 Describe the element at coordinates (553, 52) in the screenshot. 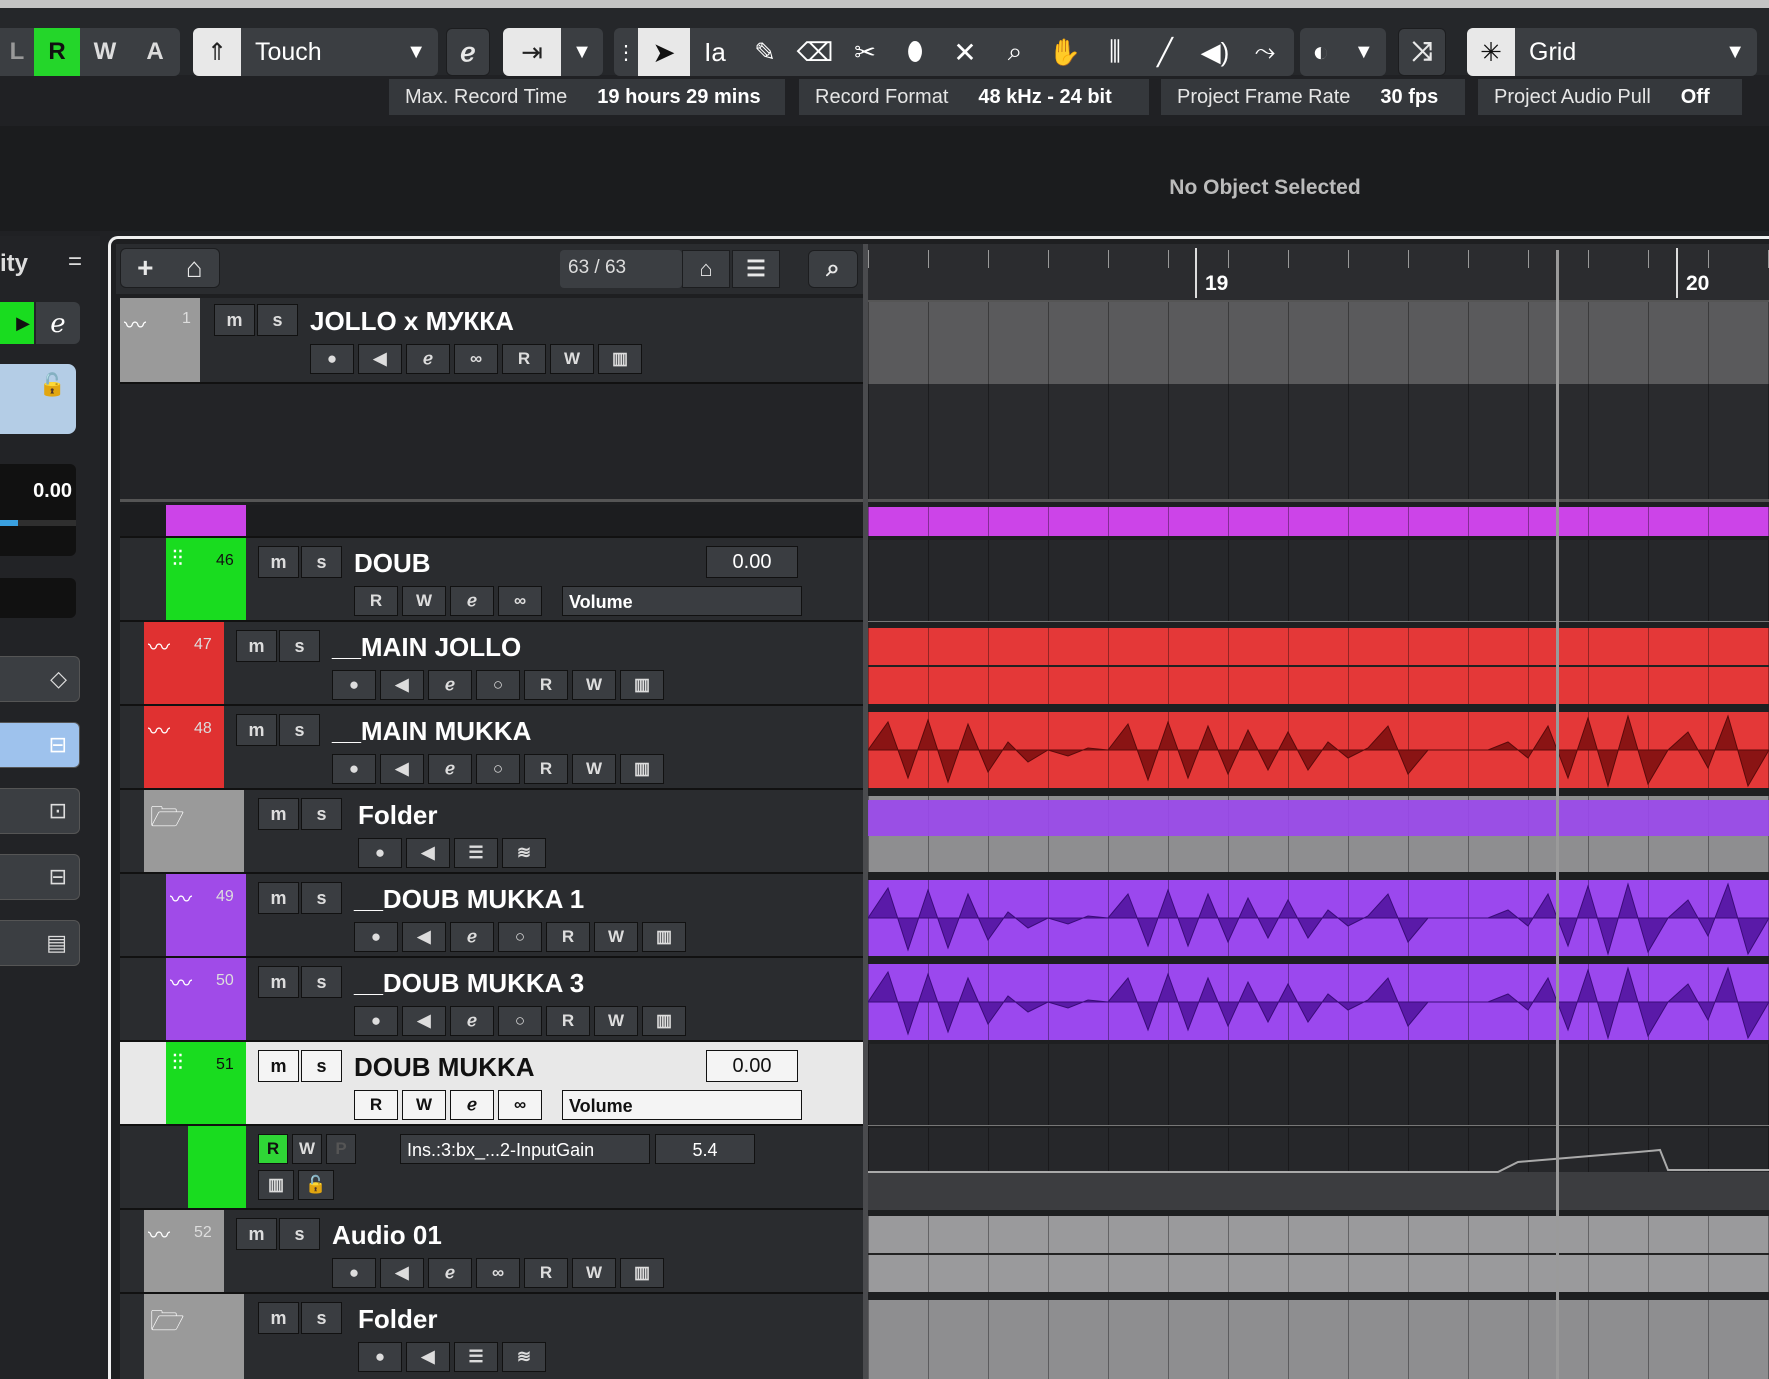

I see `drag-mode-select: ⇥ ▼` at that location.